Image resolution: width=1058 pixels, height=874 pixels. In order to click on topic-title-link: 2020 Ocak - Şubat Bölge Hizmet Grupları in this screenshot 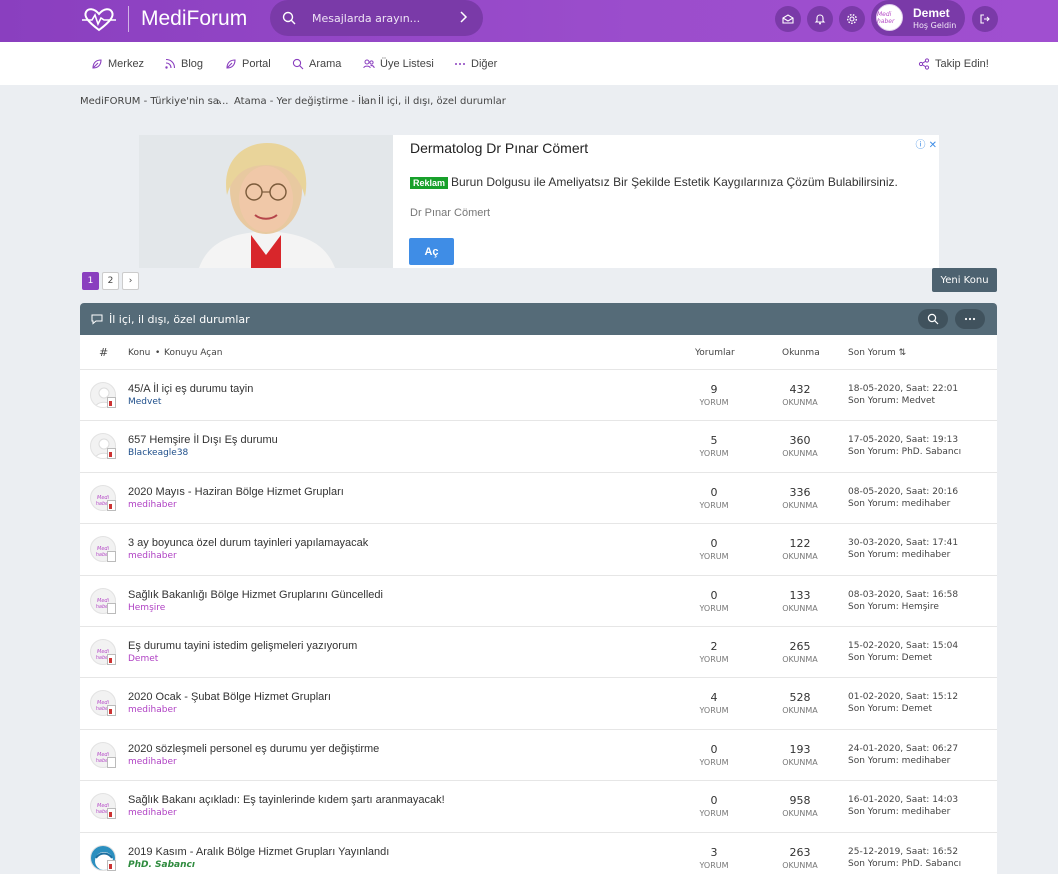, I will do `click(229, 697)`.